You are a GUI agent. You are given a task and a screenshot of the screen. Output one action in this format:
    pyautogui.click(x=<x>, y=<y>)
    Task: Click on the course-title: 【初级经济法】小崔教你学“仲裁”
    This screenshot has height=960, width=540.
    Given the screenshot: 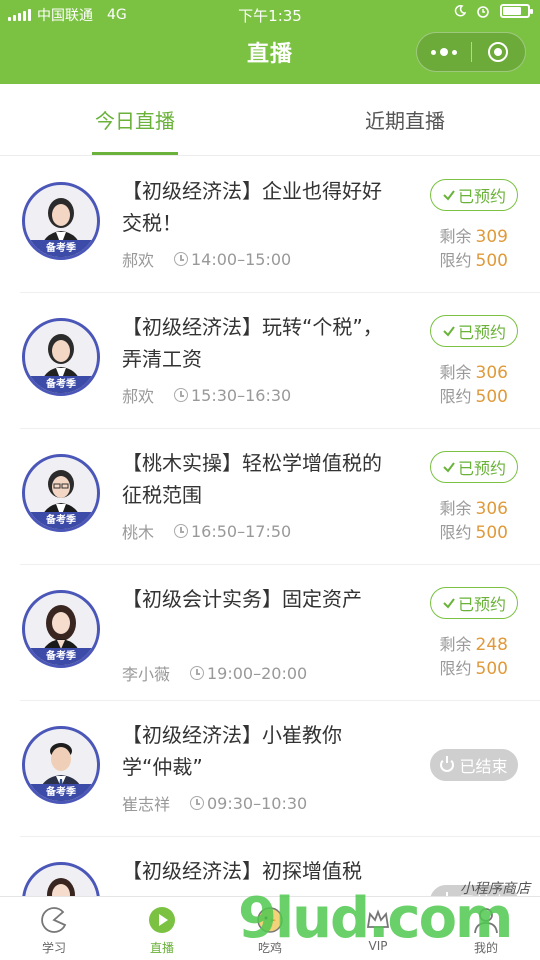 What is the action you would take?
    pyautogui.click(x=232, y=751)
    